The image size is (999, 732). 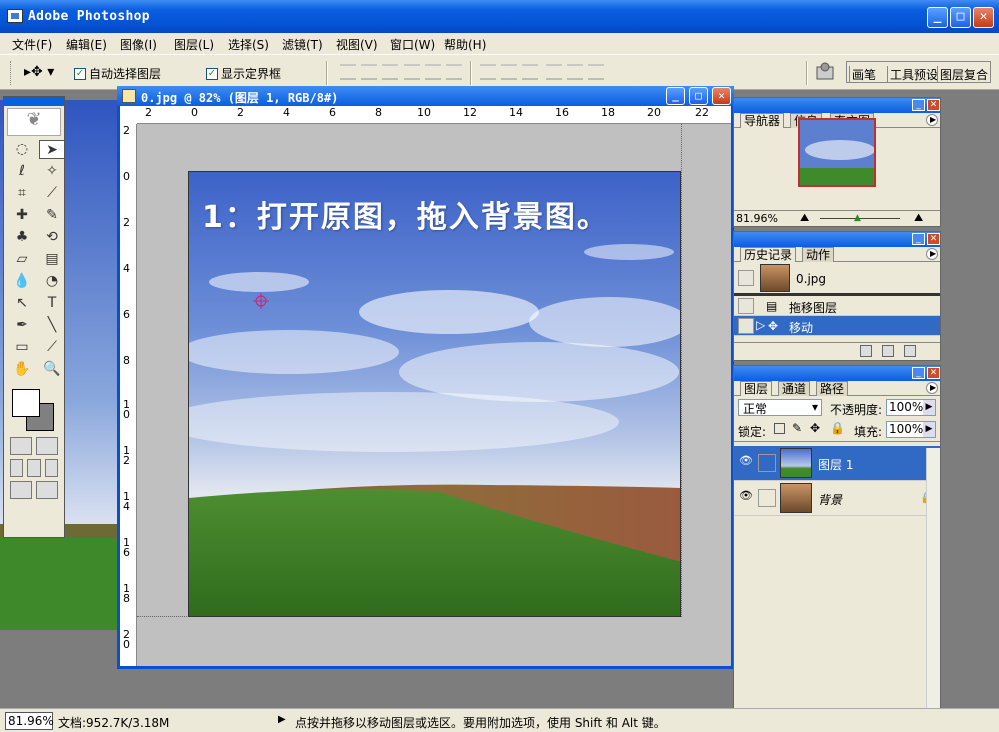 What do you see at coordinates (138, 44) in the screenshot?
I see `menu-image: 图像(I)` at bounding box center [138, 44].